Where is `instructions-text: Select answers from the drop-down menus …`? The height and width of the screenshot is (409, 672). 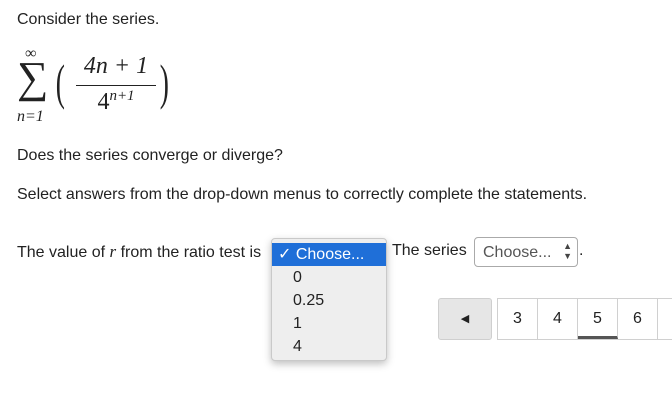
instructions-text: Select answers from the drop-down menus … is located at coordinates (302, 194).